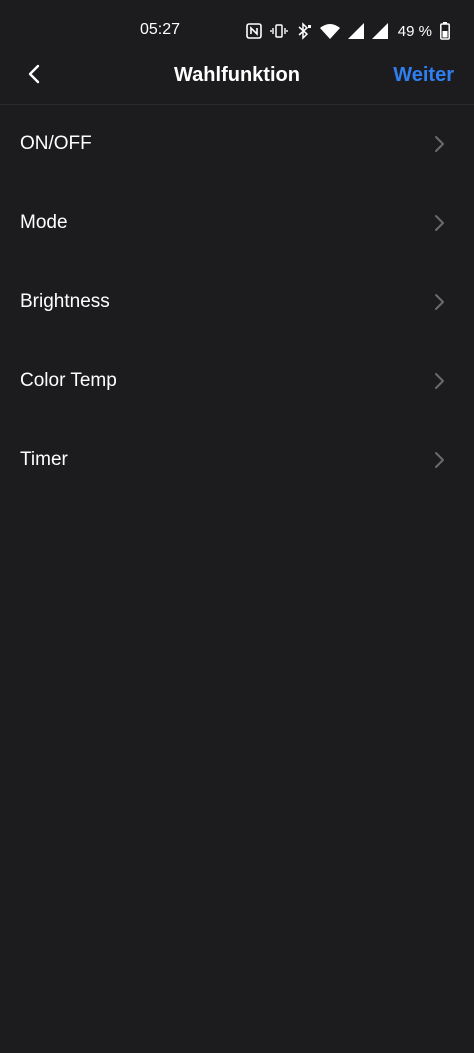  Describe the element at coordinates (414, 31) in the screenshot. I see `battery-percent: 49 %` at that location.